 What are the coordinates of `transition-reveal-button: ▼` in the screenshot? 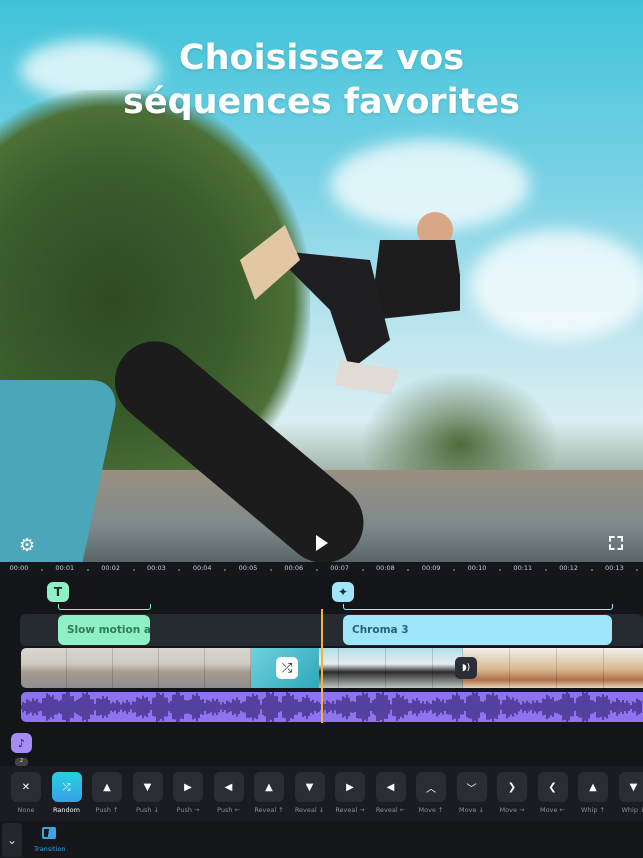 It's located at (309, 787).